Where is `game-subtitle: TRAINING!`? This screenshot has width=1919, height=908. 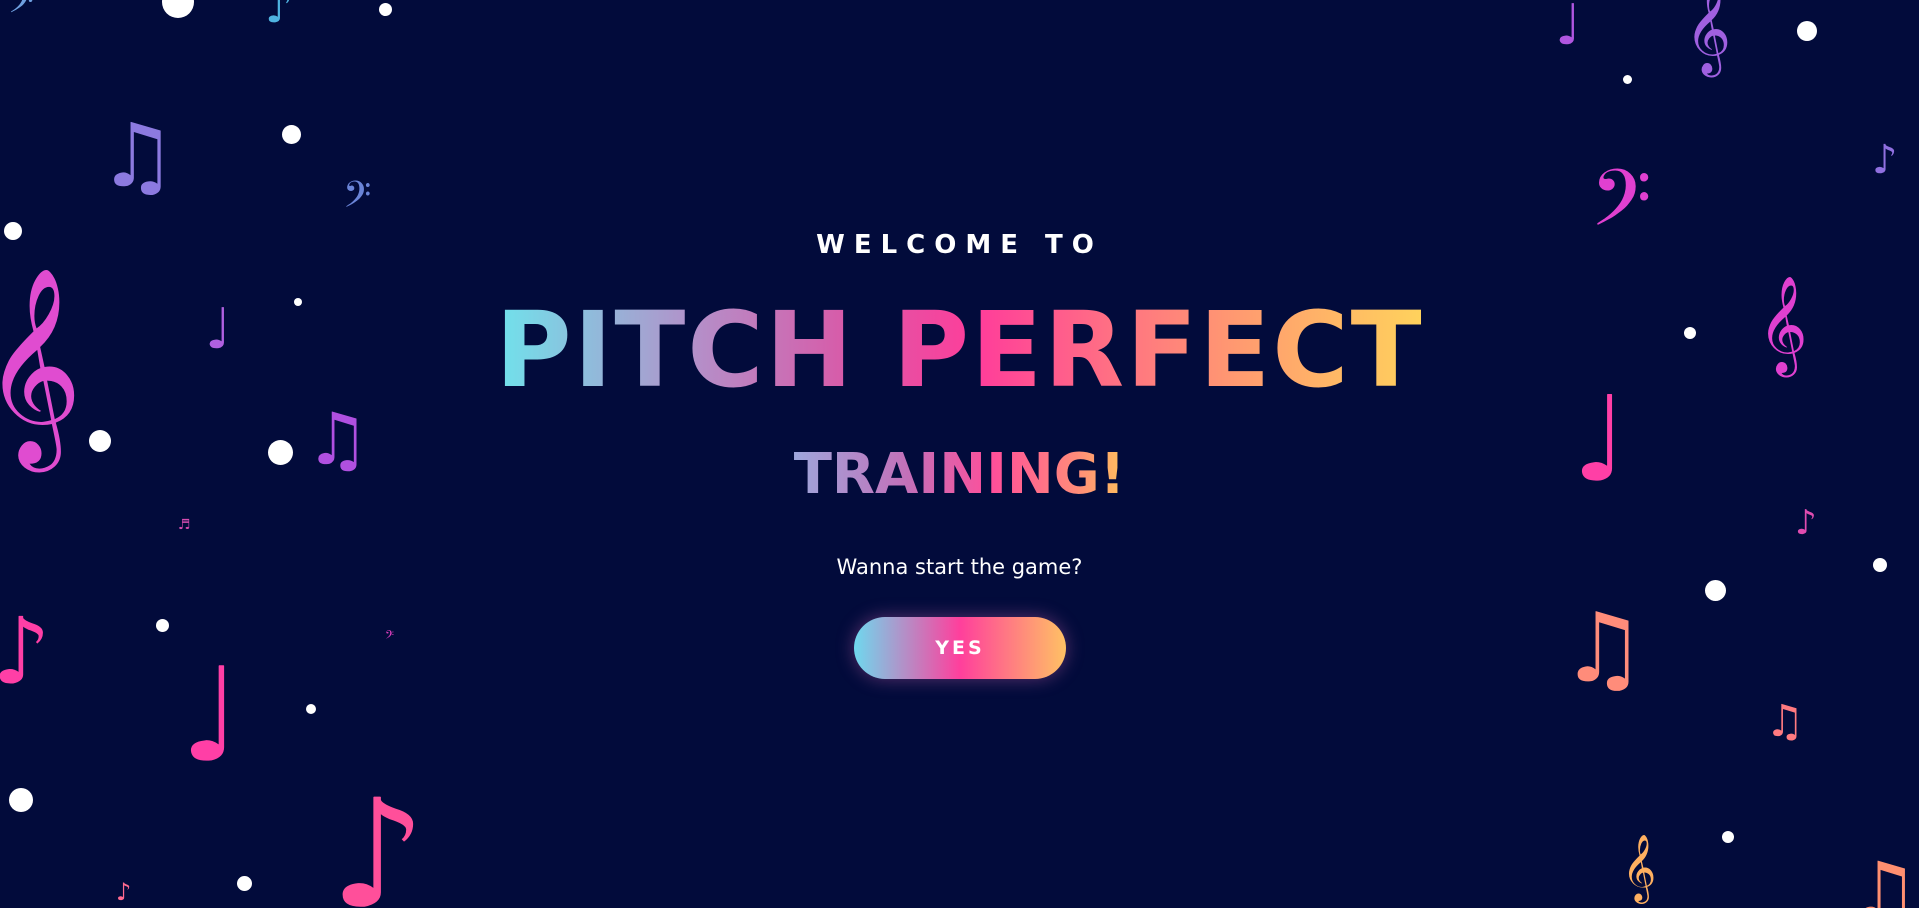 game-subtitle: TRAINING! is located at coordinates (959, 475).